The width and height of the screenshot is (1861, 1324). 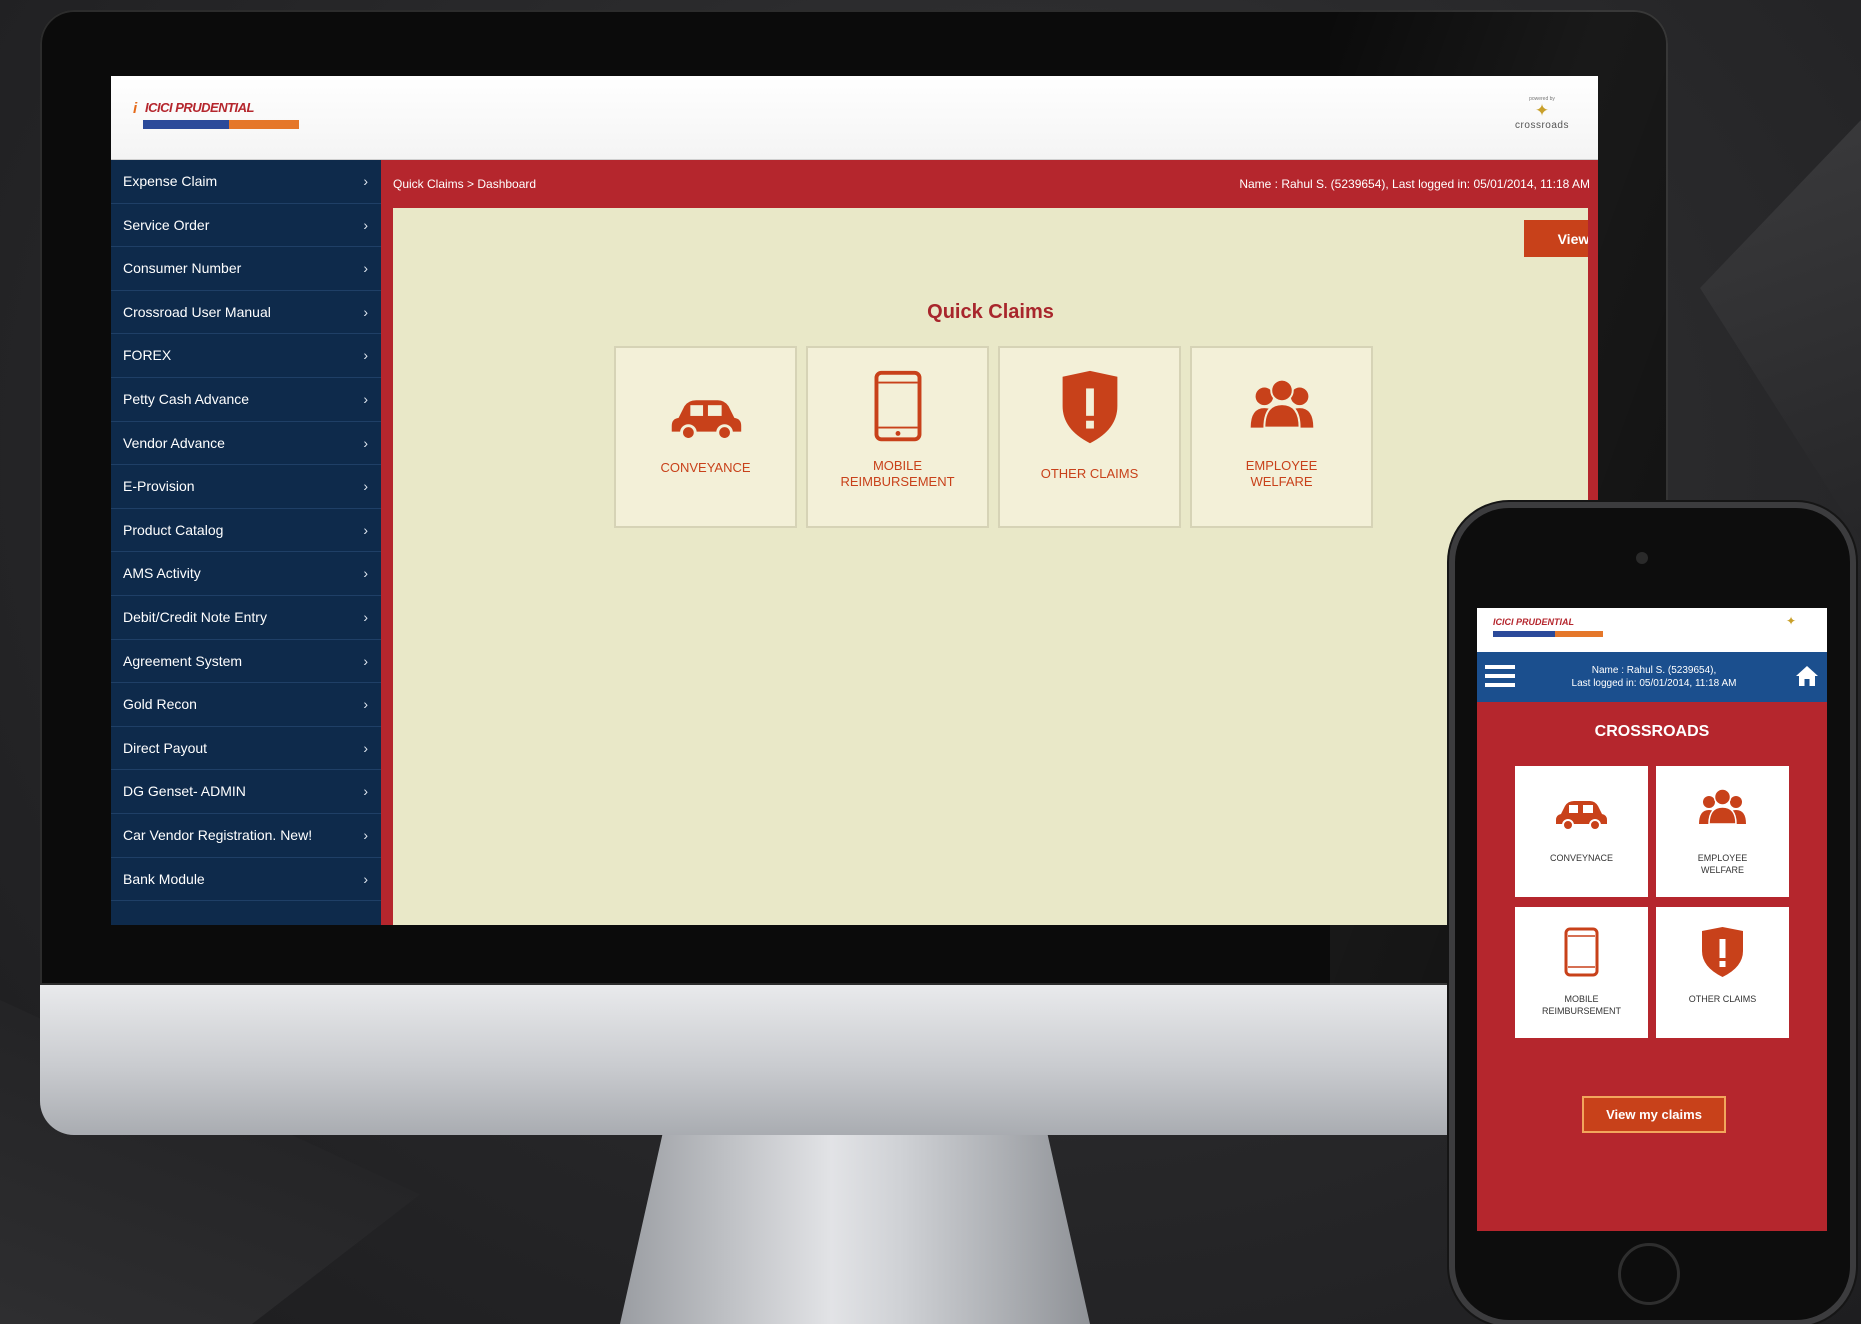 What do you see at coordinates (184, 791) in the screenshot?
I see `sidebar-item-label: DG Genset- ADMIN` at bounding box center [184, 791].